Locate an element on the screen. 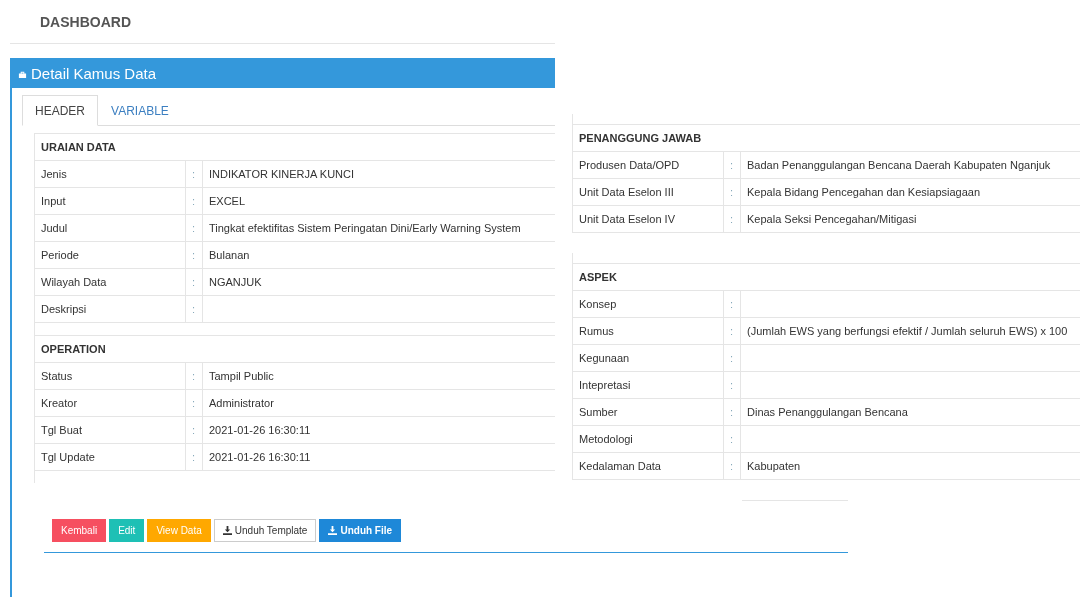  field-value: EXCEL is located at coordinates (378, 201).